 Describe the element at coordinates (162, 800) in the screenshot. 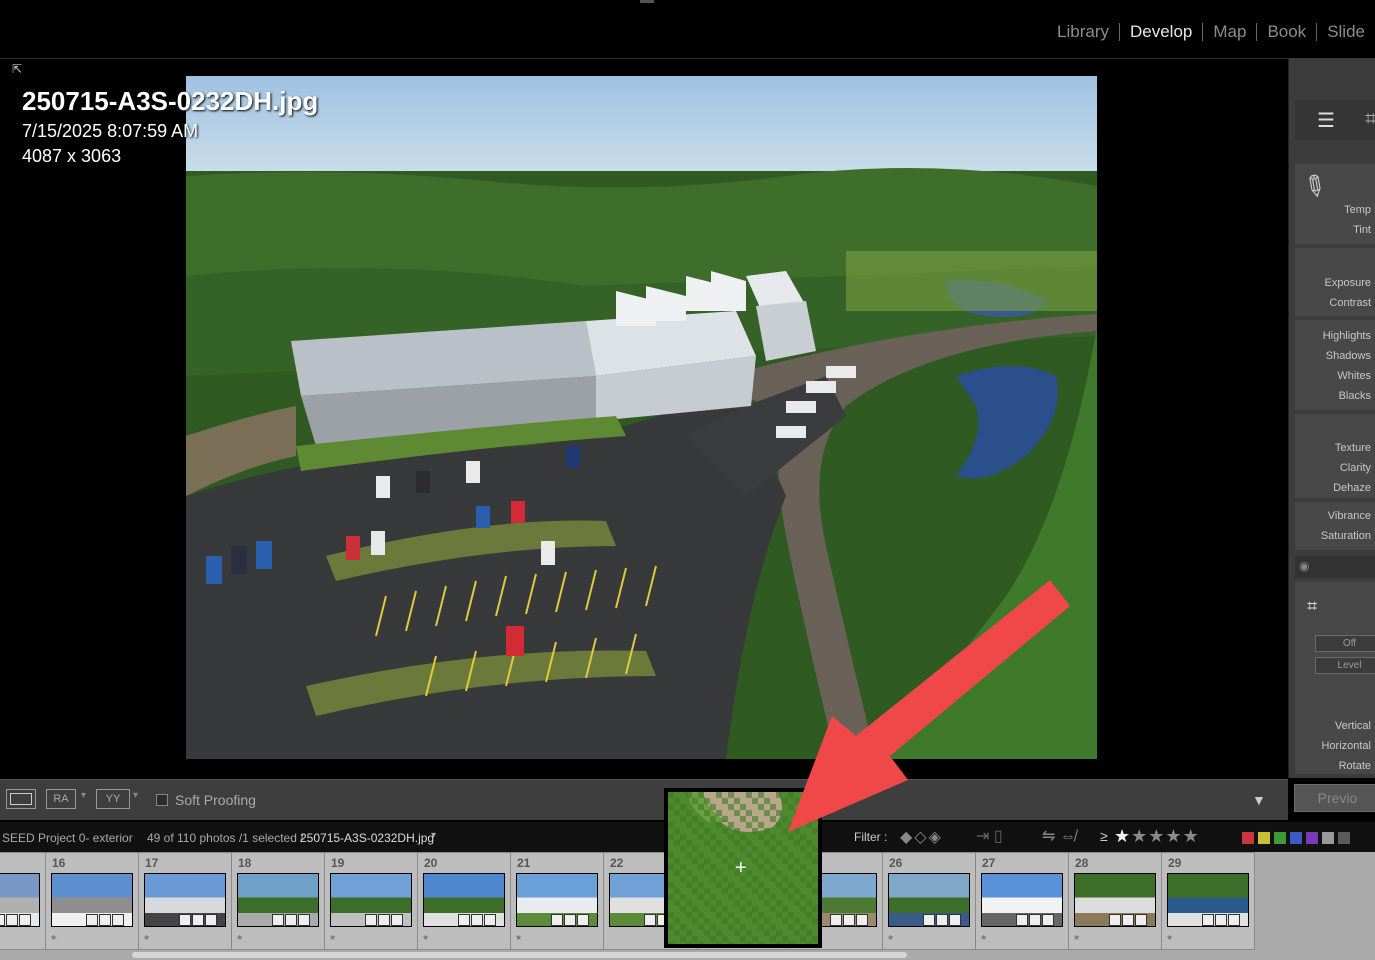

I see `soft-proofing-checkbox` at that location.